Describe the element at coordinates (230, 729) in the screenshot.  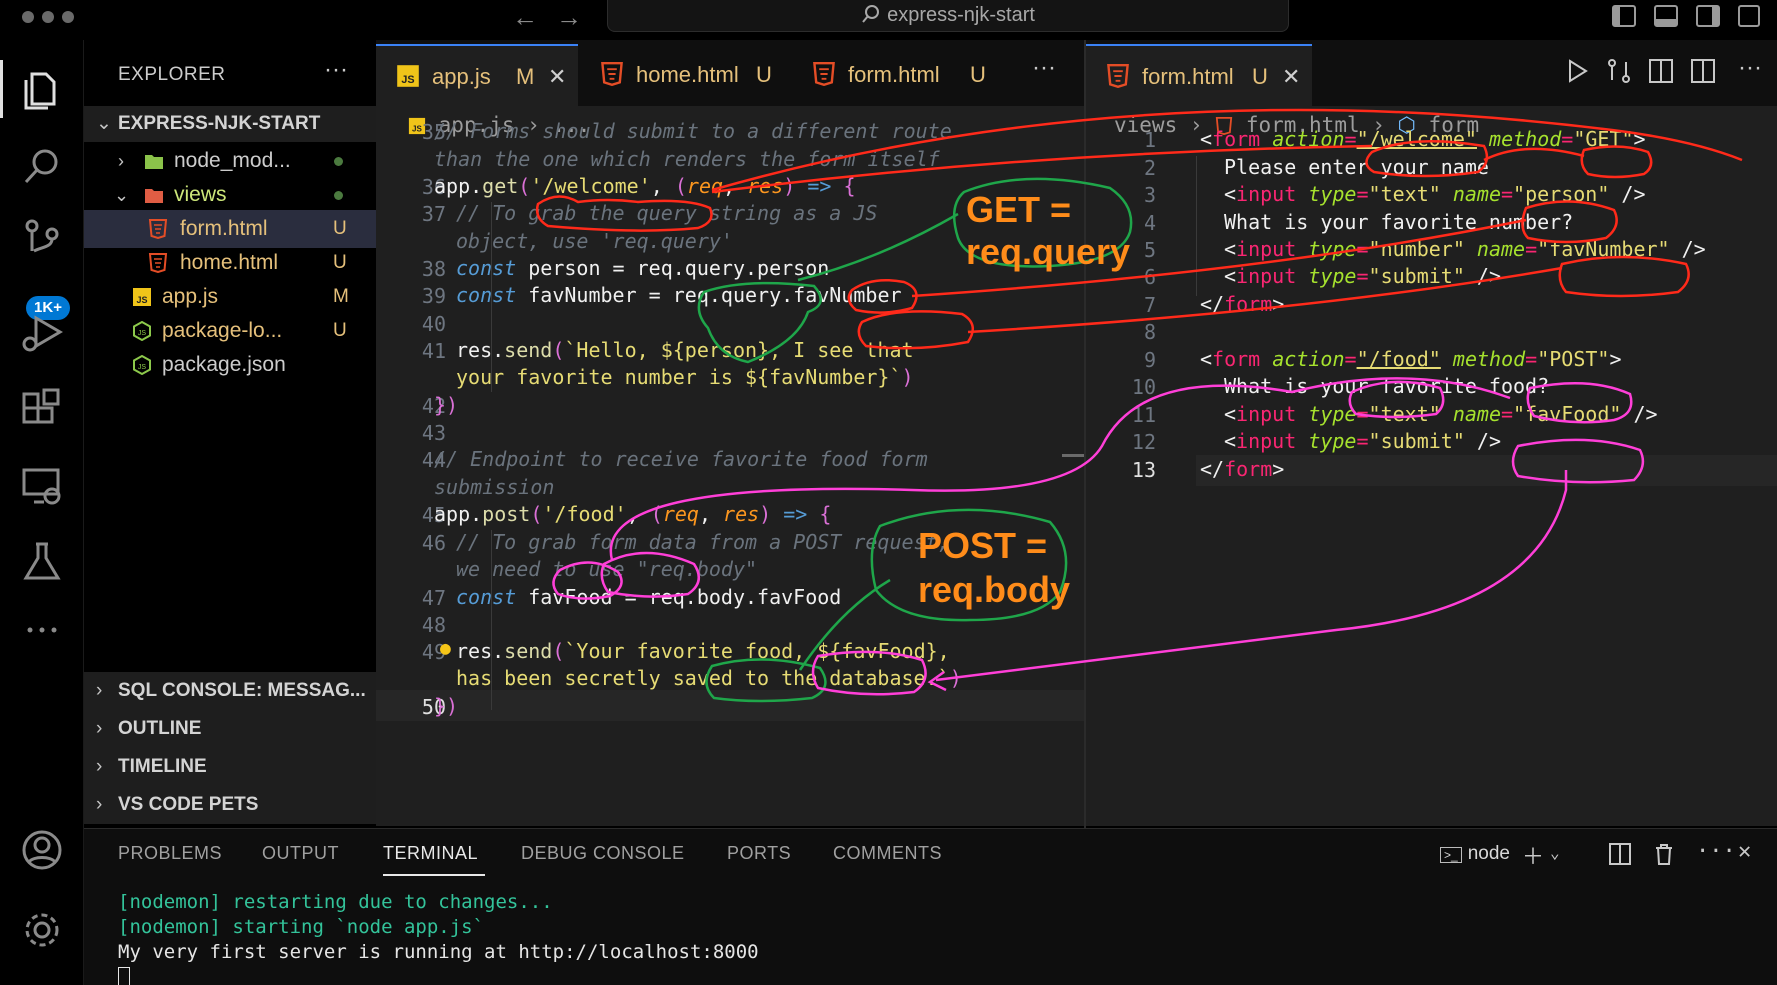
I see `section-outline: › OUTLINE` at that location.